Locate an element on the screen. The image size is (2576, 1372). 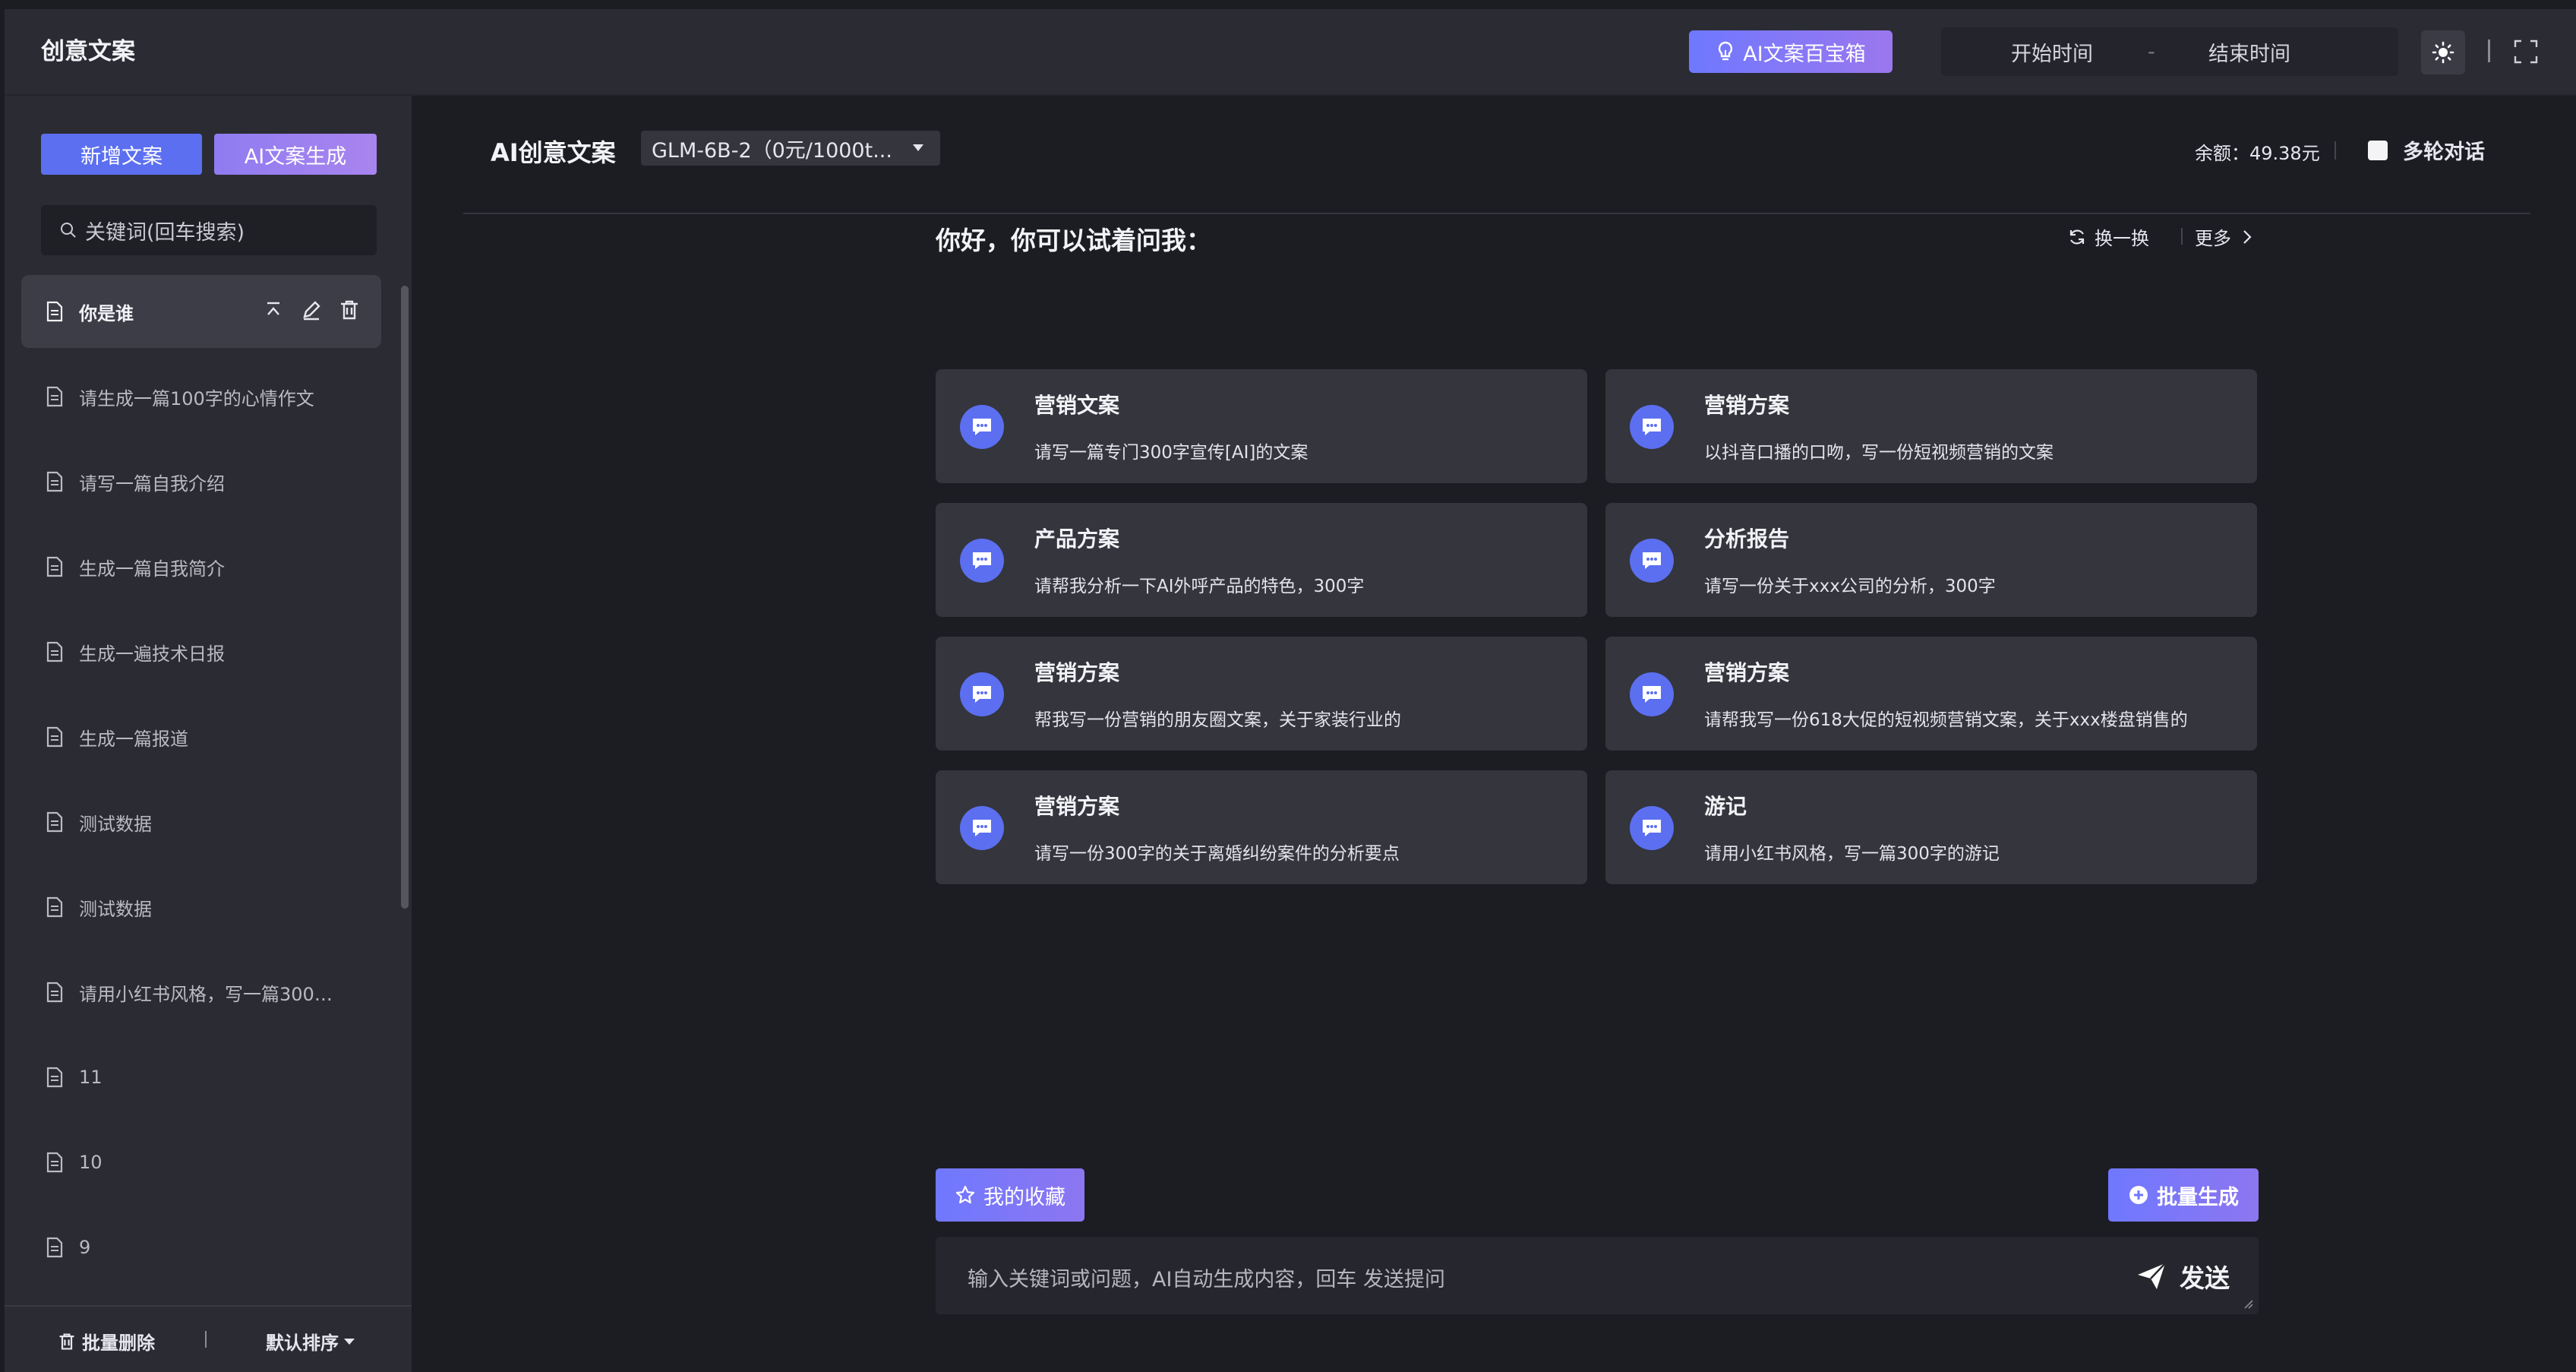
suggestion-card: 营销文案 请写一篇专门300字宣传[AI]的文案 is located at coordinates (1261, 426).